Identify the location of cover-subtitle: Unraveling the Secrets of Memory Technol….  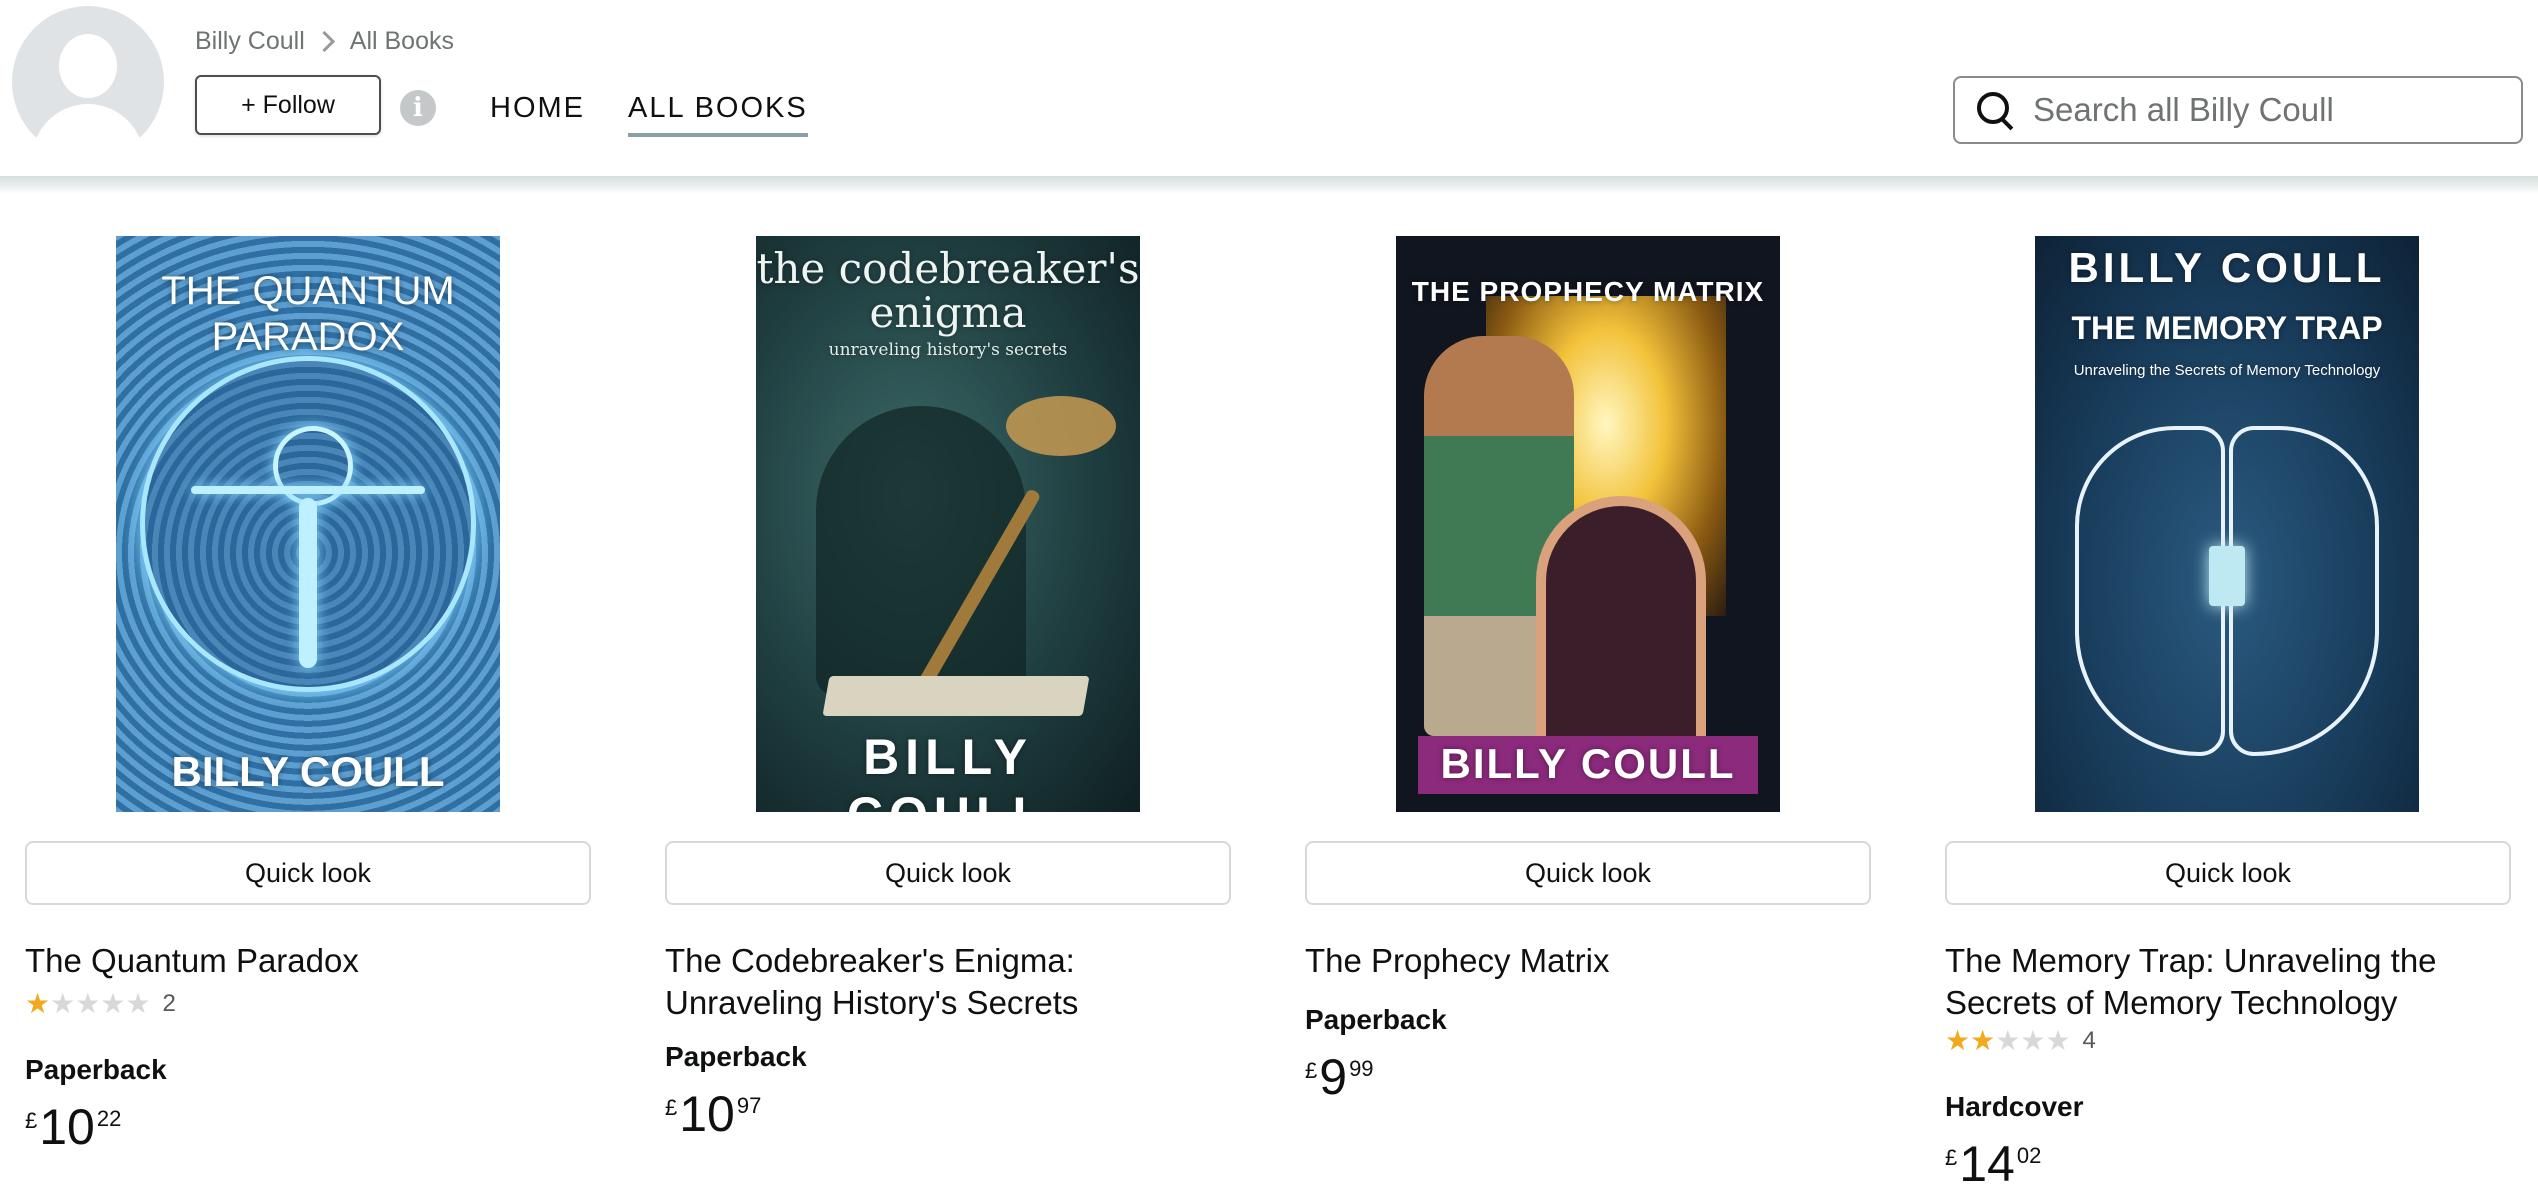
(2227, 370).